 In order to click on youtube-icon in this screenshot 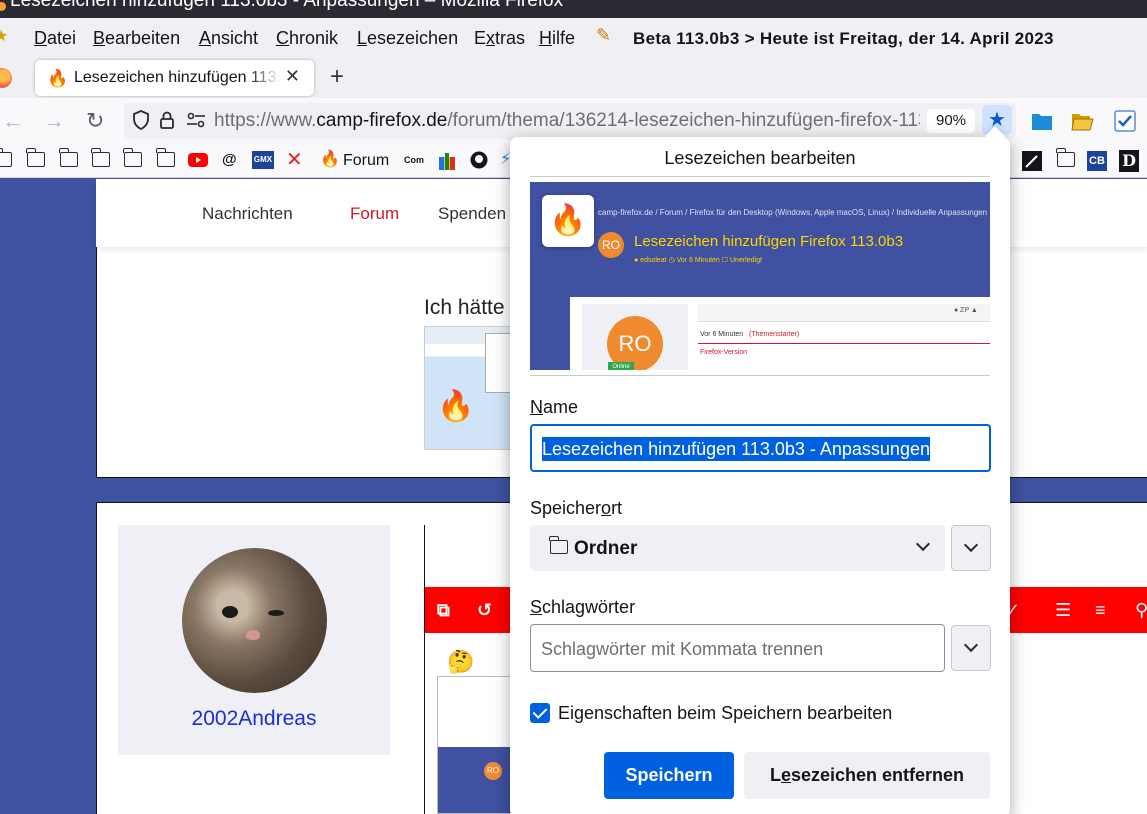, I will do `click(198, 160)`.